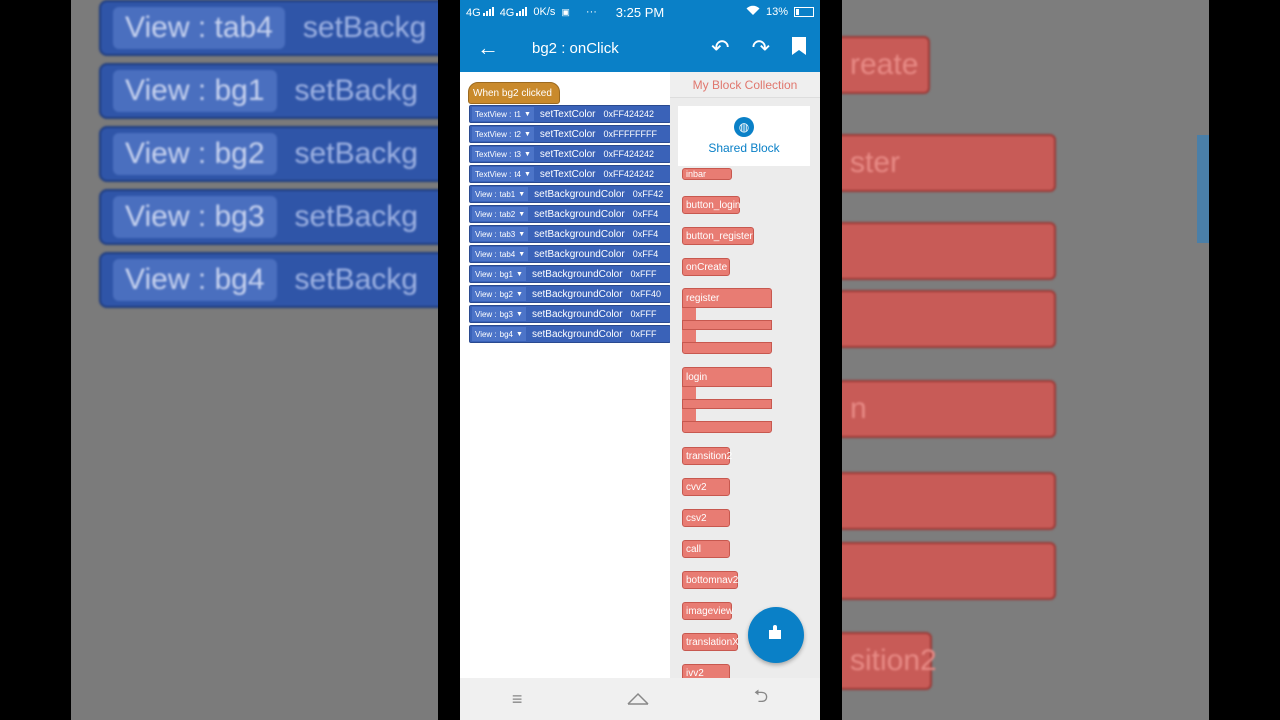  I want to click on fab-add-block-button, so click(776, 635).